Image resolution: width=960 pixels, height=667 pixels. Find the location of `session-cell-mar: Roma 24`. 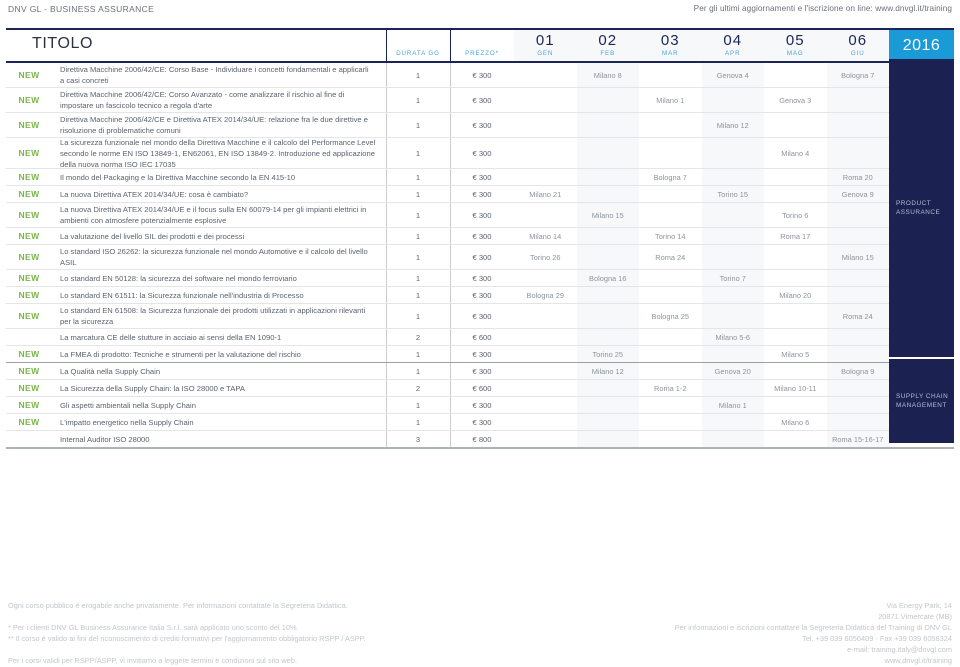

session-cell-mar: Roma 24 is located at coordinates (670, 257).